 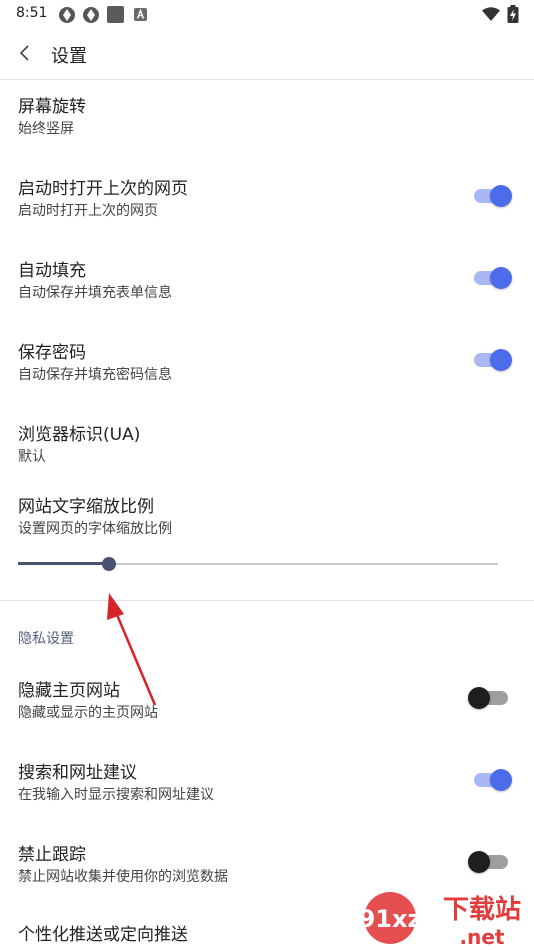 I want to click on setting-summary: 启动时打开上次的网页, so click(x=88, y=211).